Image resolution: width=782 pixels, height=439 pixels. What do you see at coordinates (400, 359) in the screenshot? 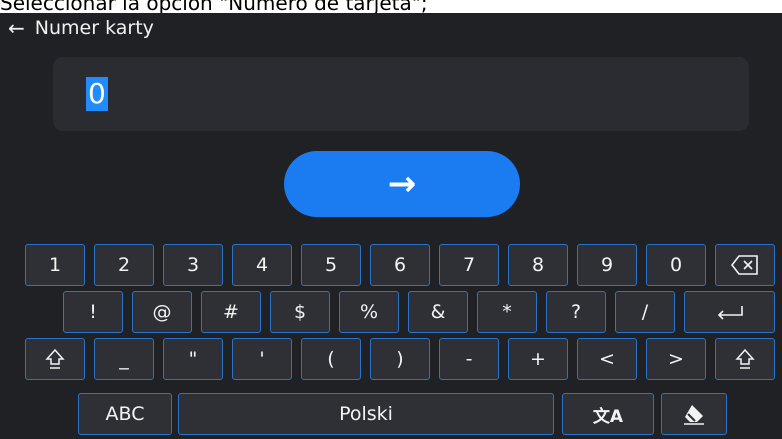
I see `key-close-paren: )` at bounding box center [400, 359].